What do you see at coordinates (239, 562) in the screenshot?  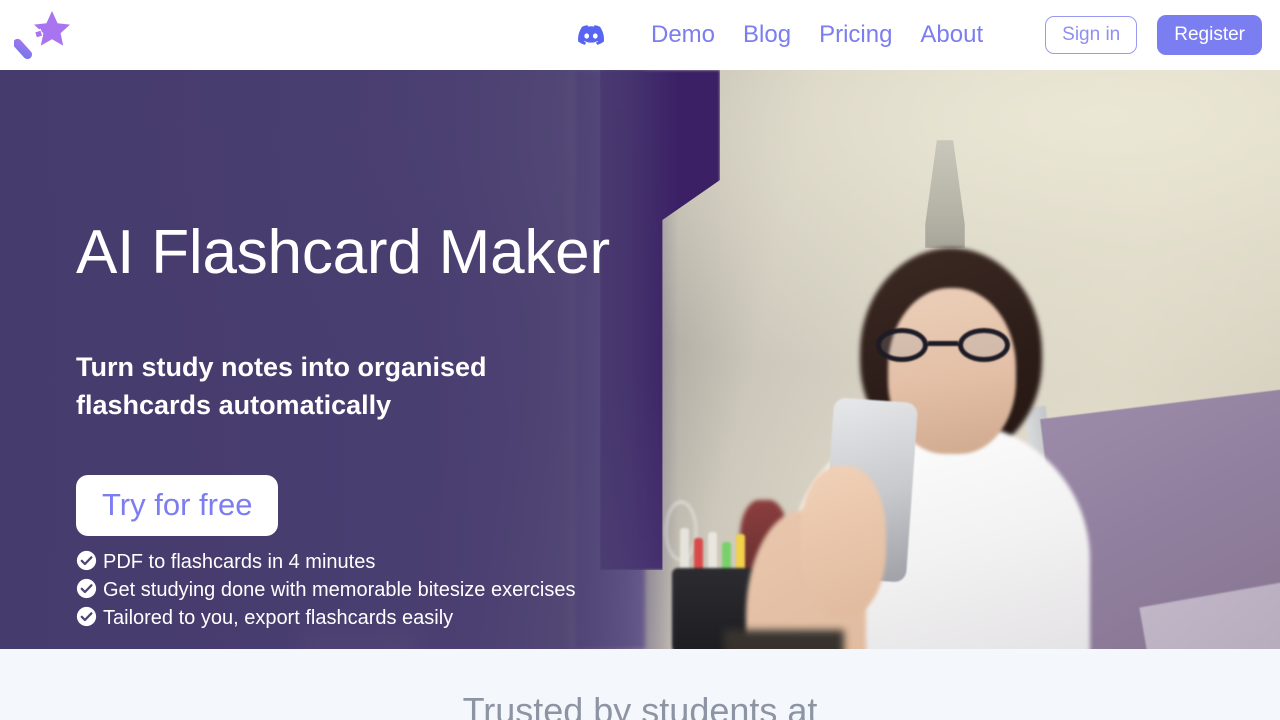 I see `feature-text: PDF to flashcards in 4 minutes` at bounding box center [239, 562].